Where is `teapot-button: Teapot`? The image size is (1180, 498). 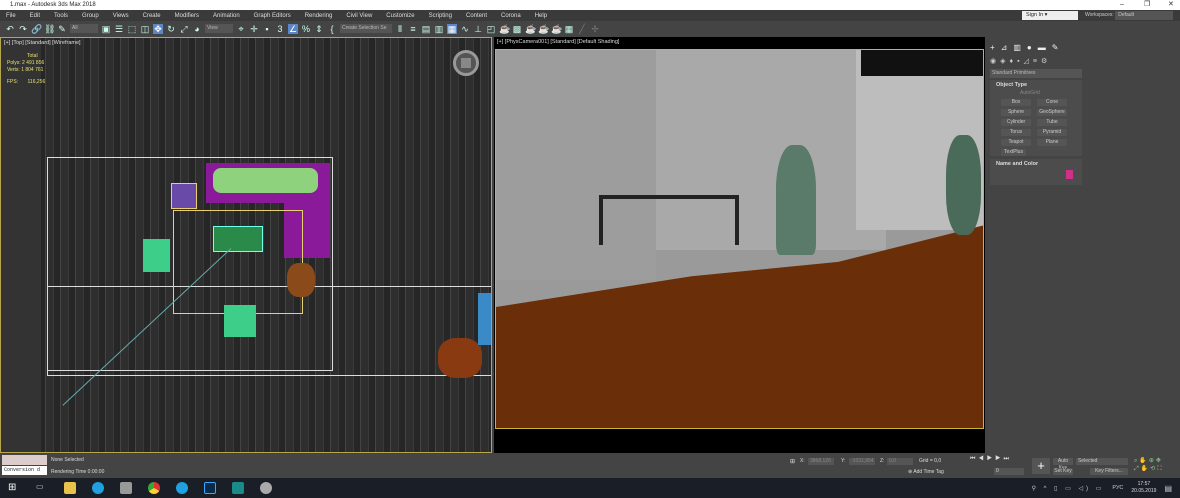 teapot-button: Teapot is located at coordinates (1016, 142).